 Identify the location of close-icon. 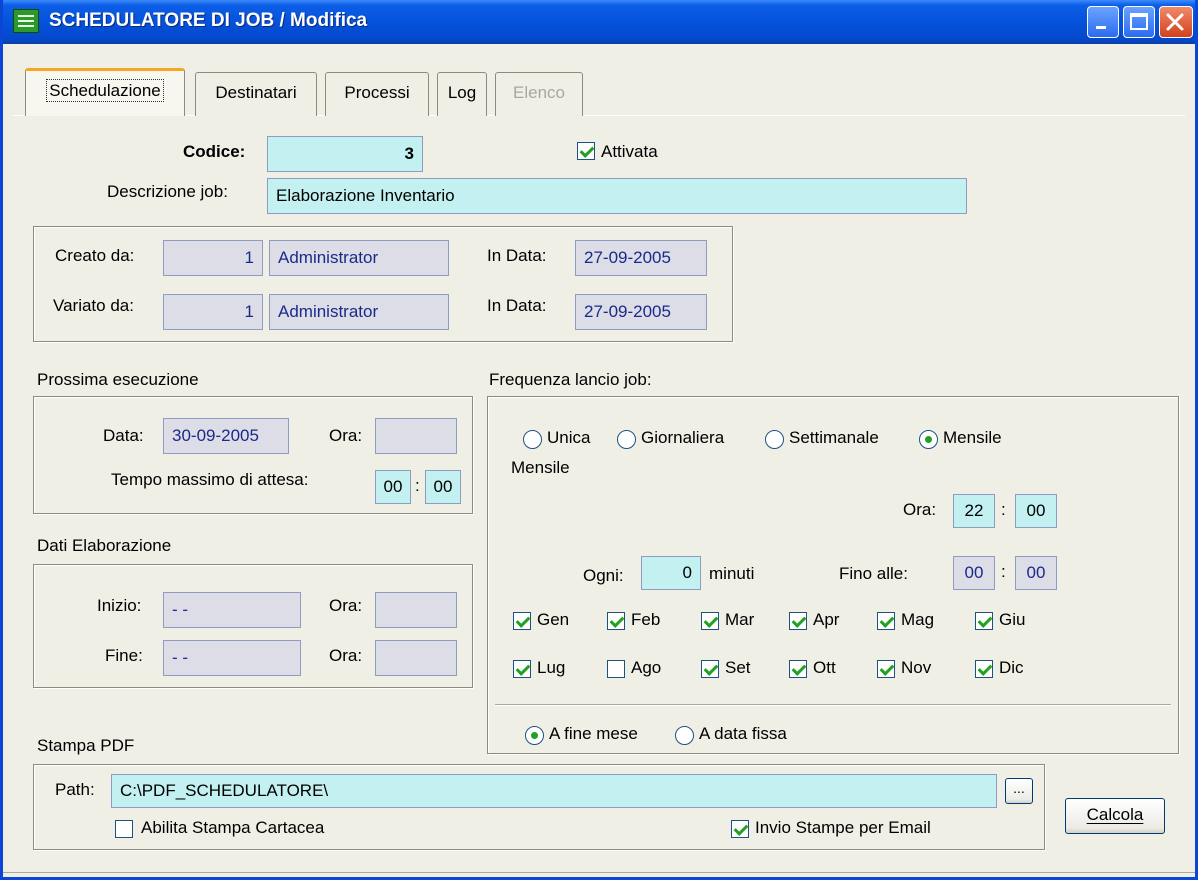
(1175, 22).